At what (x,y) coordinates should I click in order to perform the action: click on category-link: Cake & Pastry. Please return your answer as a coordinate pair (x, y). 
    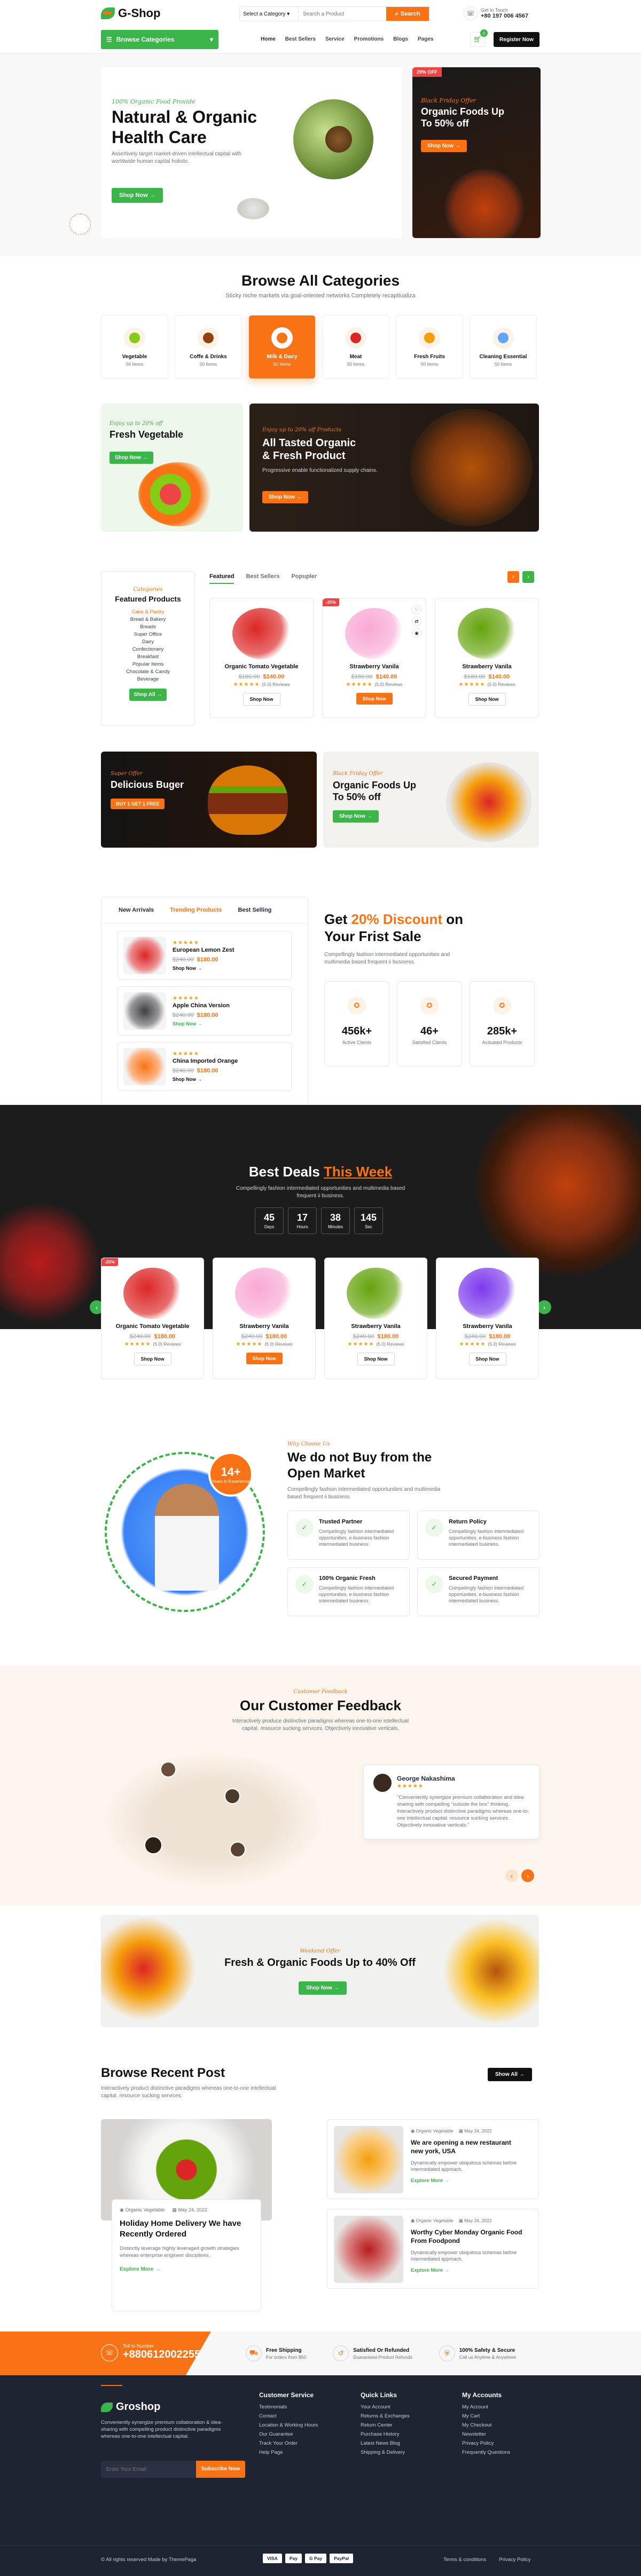
    Looking at the image, I should click on (147, 612).